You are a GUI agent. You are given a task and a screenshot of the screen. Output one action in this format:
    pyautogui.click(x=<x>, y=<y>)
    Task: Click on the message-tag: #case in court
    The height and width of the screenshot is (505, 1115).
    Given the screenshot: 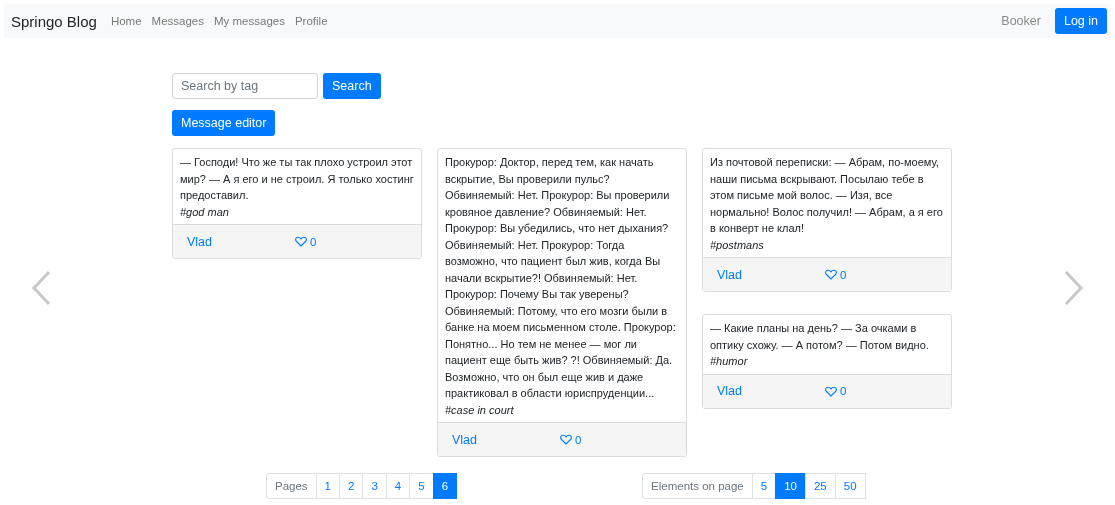 What is the action you would take?
    pyautogui.click(x=562, y=409)
    